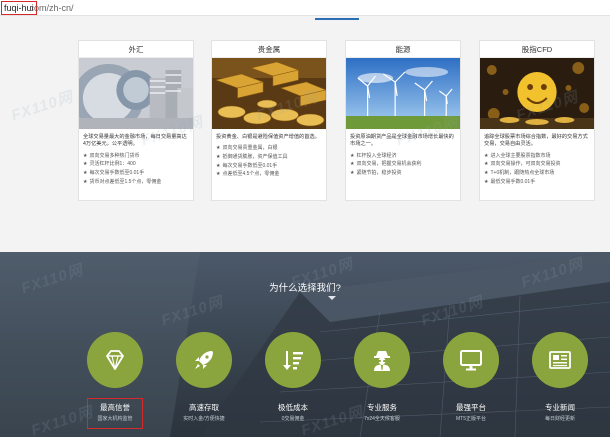  I want to click on card-title: 贵金属, so click(269, 49).